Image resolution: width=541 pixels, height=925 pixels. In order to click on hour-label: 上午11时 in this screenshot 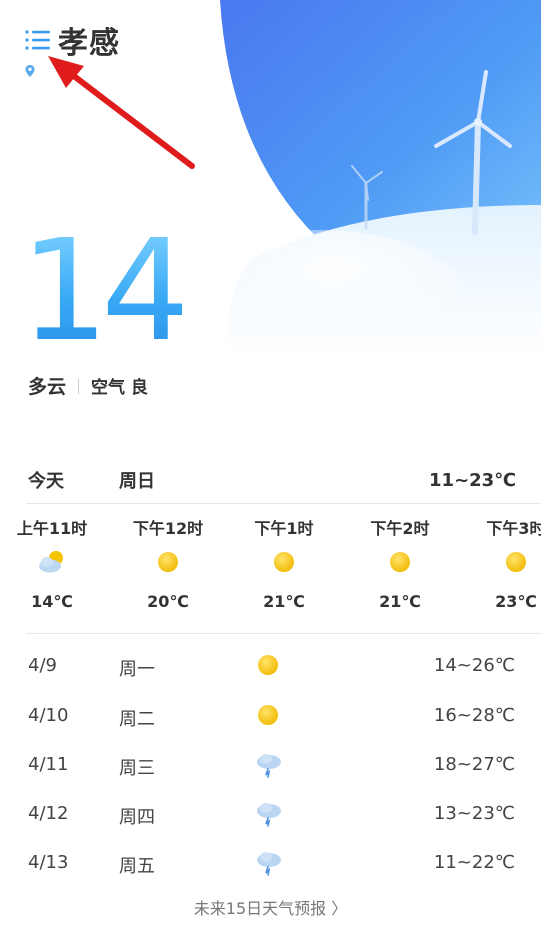, I will do `click(52, 528)`.